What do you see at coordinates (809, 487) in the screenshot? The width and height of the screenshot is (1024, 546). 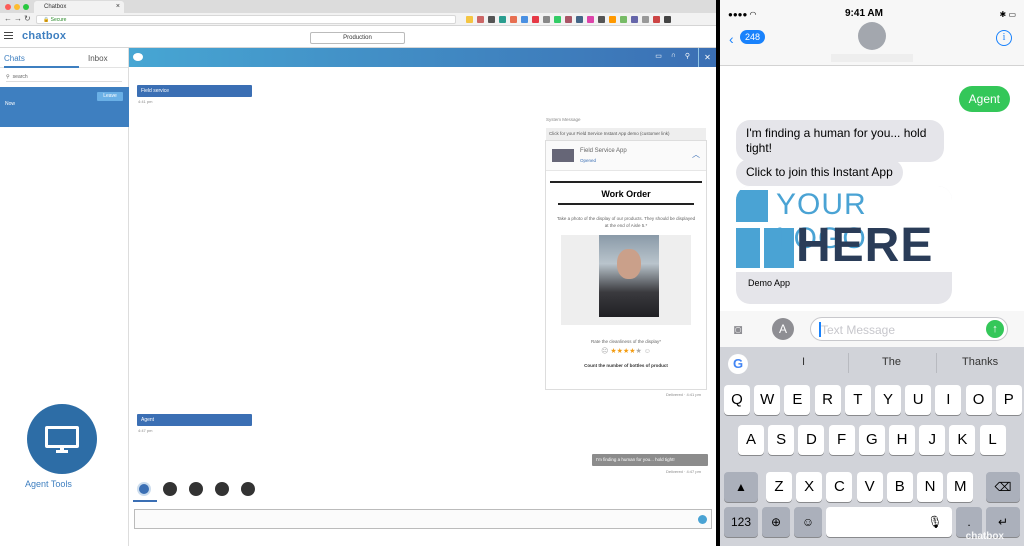 I see `key-x: X` at bounding box center [809, 487].